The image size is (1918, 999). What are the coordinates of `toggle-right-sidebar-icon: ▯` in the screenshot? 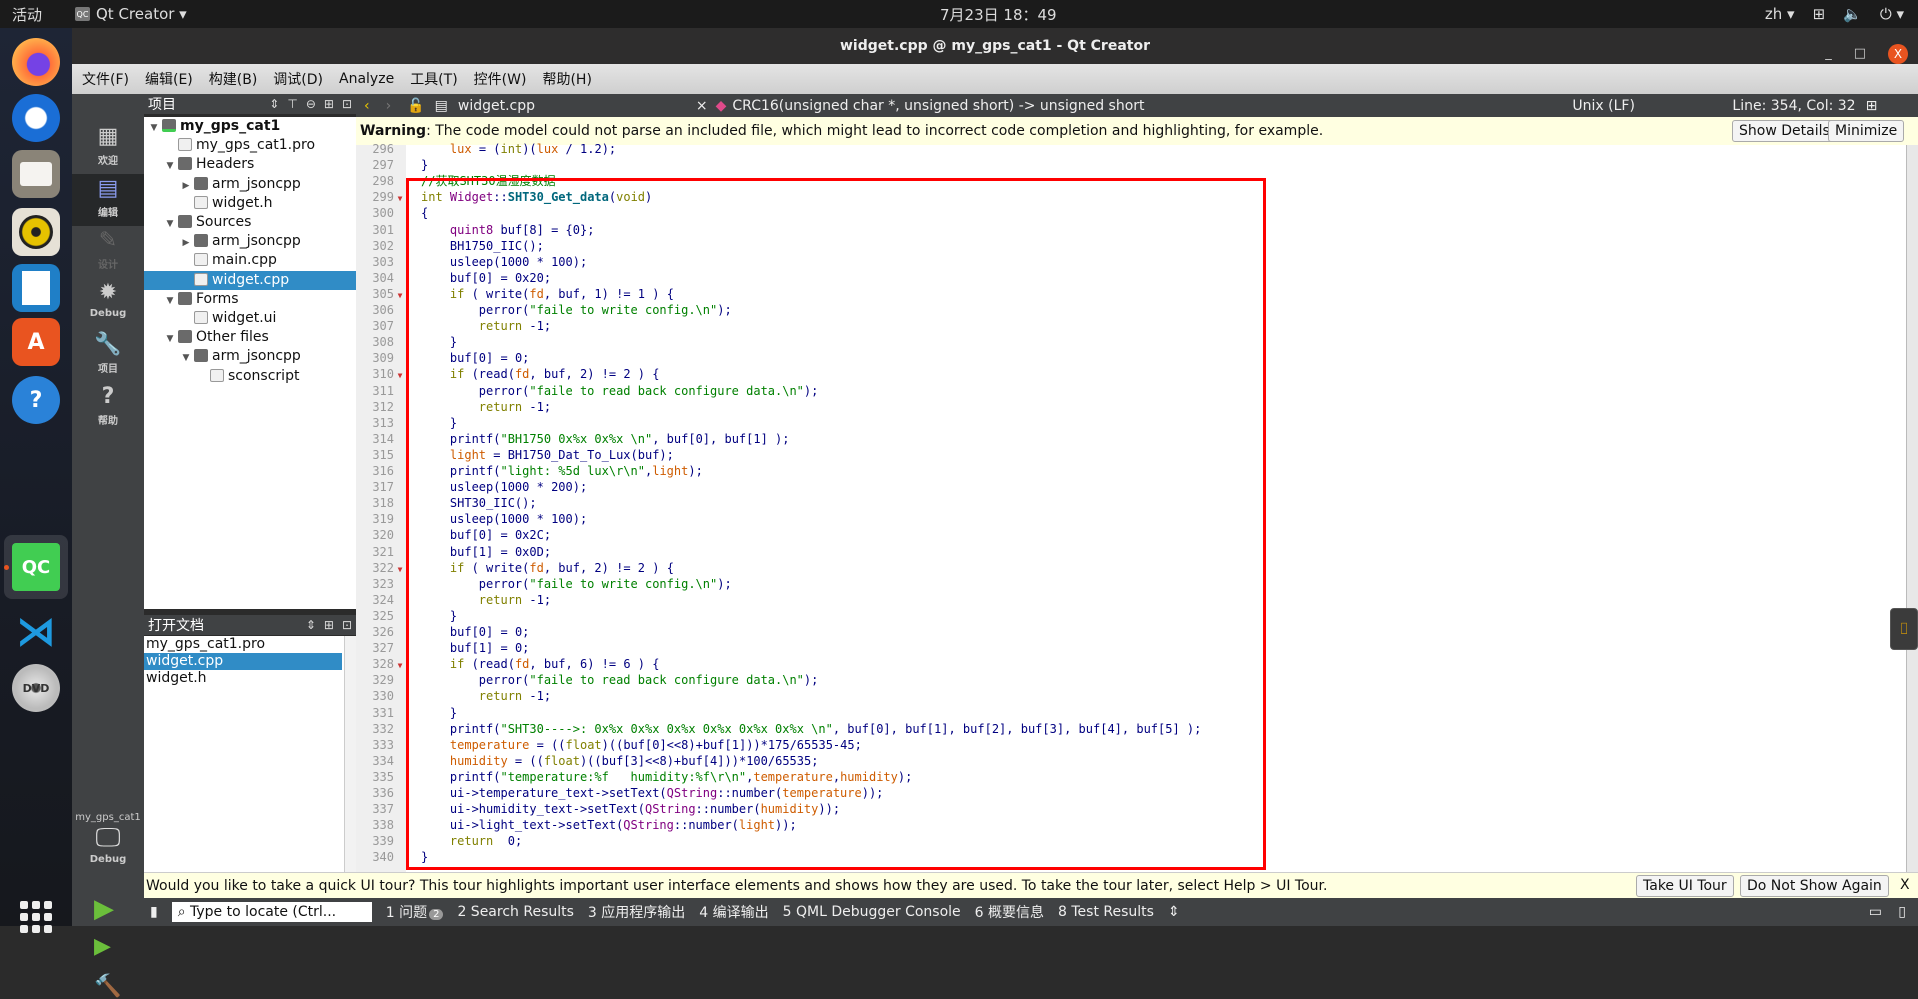 It's located at (1902, 912).